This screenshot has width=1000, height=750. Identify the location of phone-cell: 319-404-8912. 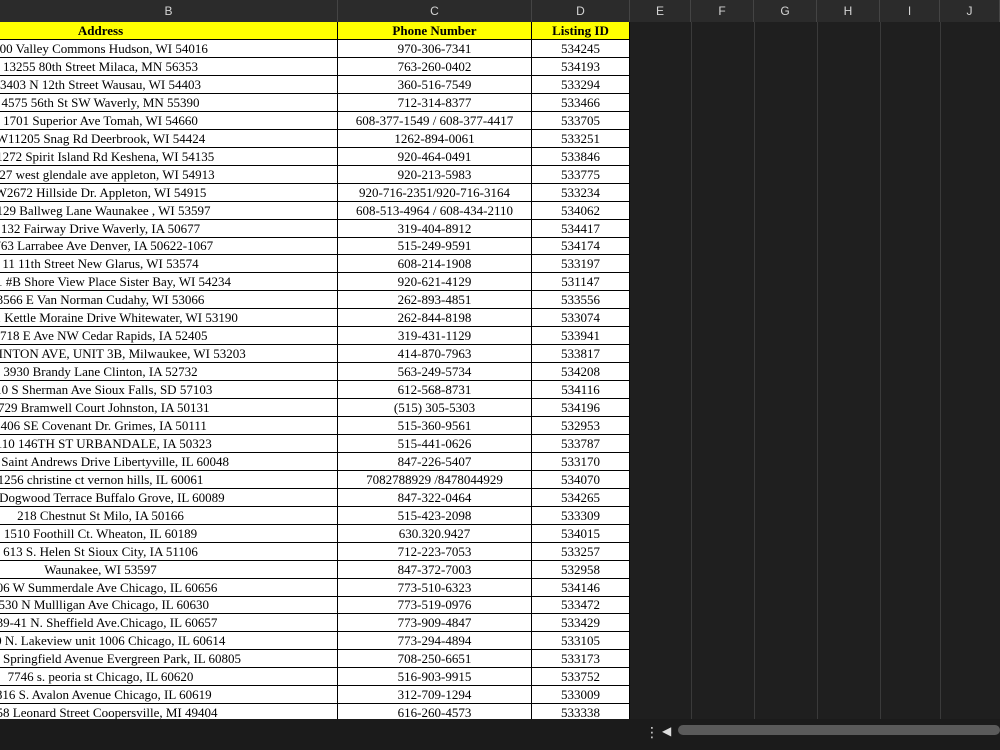
(435, 228).